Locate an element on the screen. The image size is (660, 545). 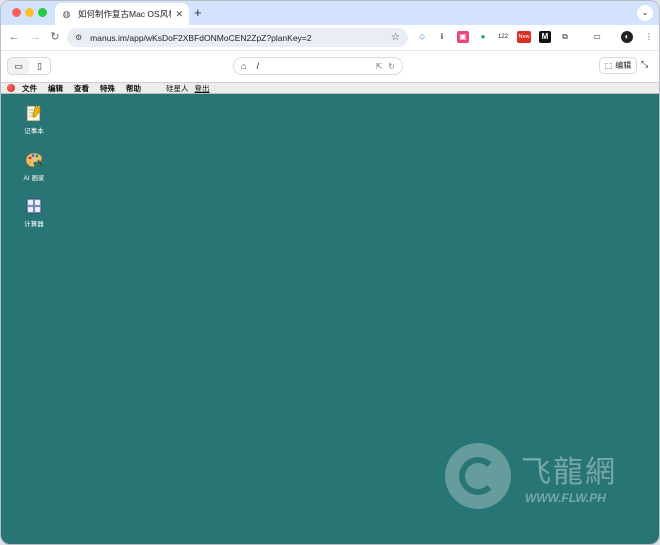
logout-link: 登出 is located at coordinates (202, 88).